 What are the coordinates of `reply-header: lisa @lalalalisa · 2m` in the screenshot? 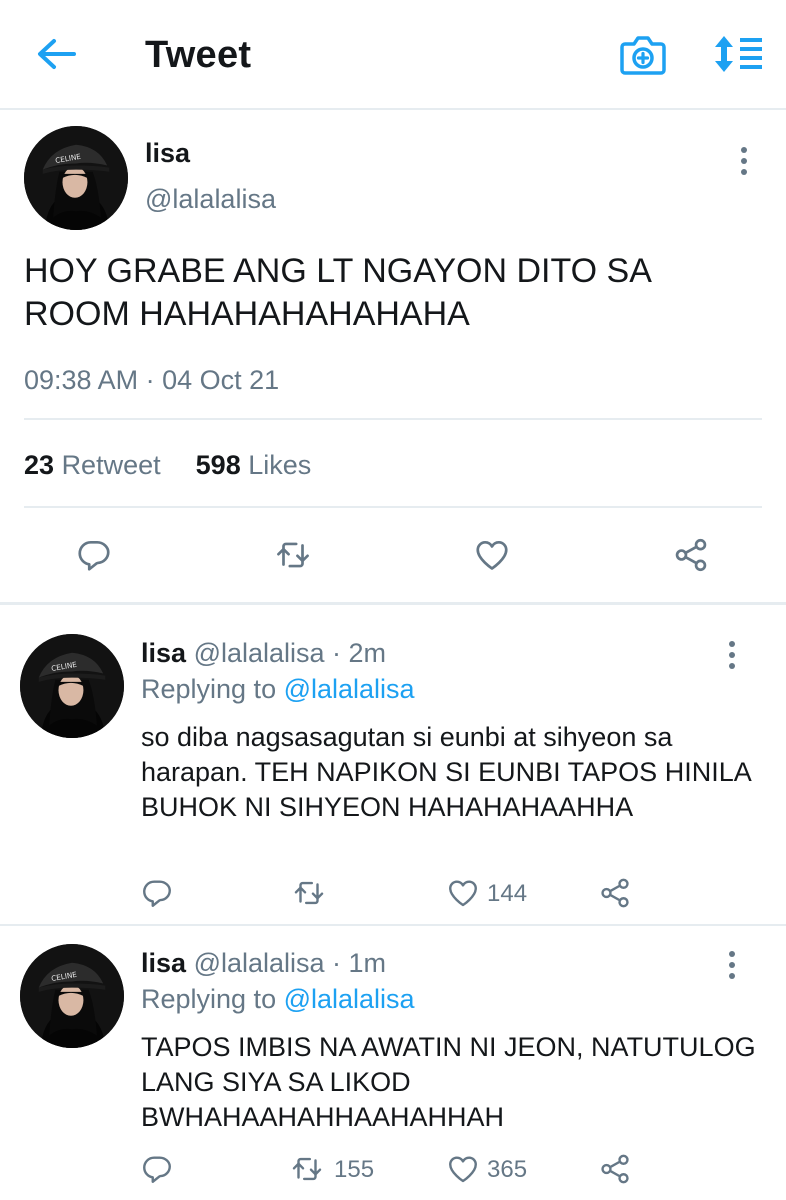 It's located at (263, 653).